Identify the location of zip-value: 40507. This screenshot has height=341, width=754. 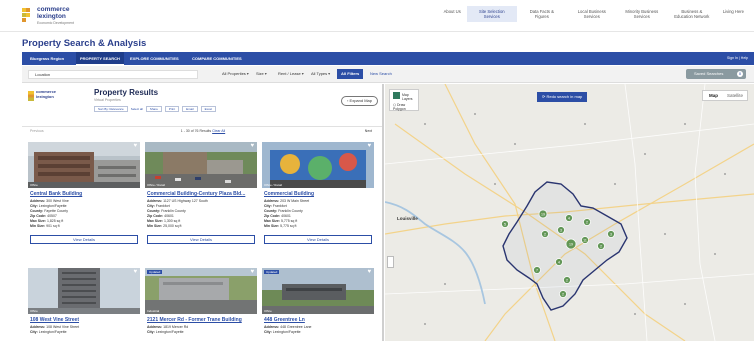
(52, 216).